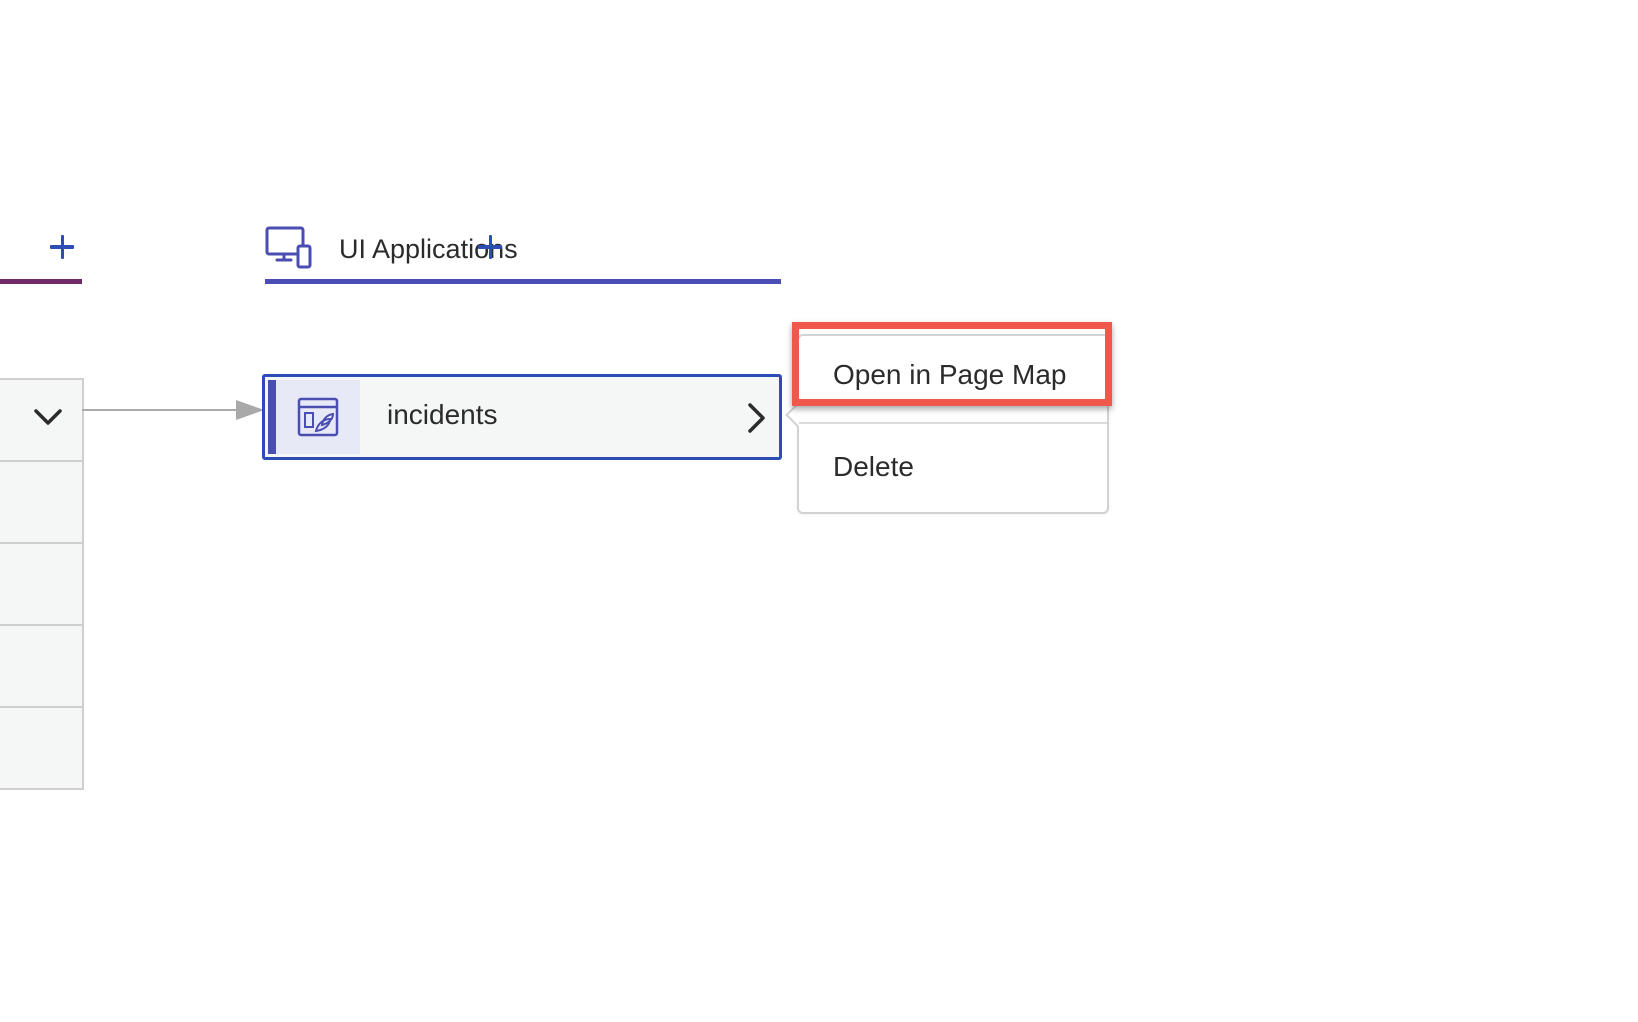  What do you see at coordinates (442, 414) in the screenshot?
I see `app-card-label: incidents` at bounding box center [442, 414].